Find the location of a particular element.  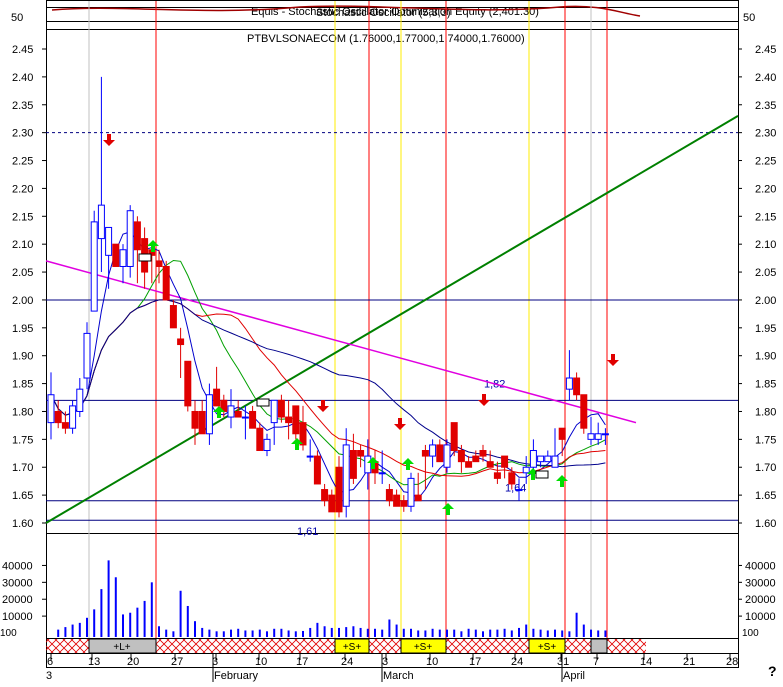

y-tick-label-left: 2.05 is located at coordinates (22, 273).